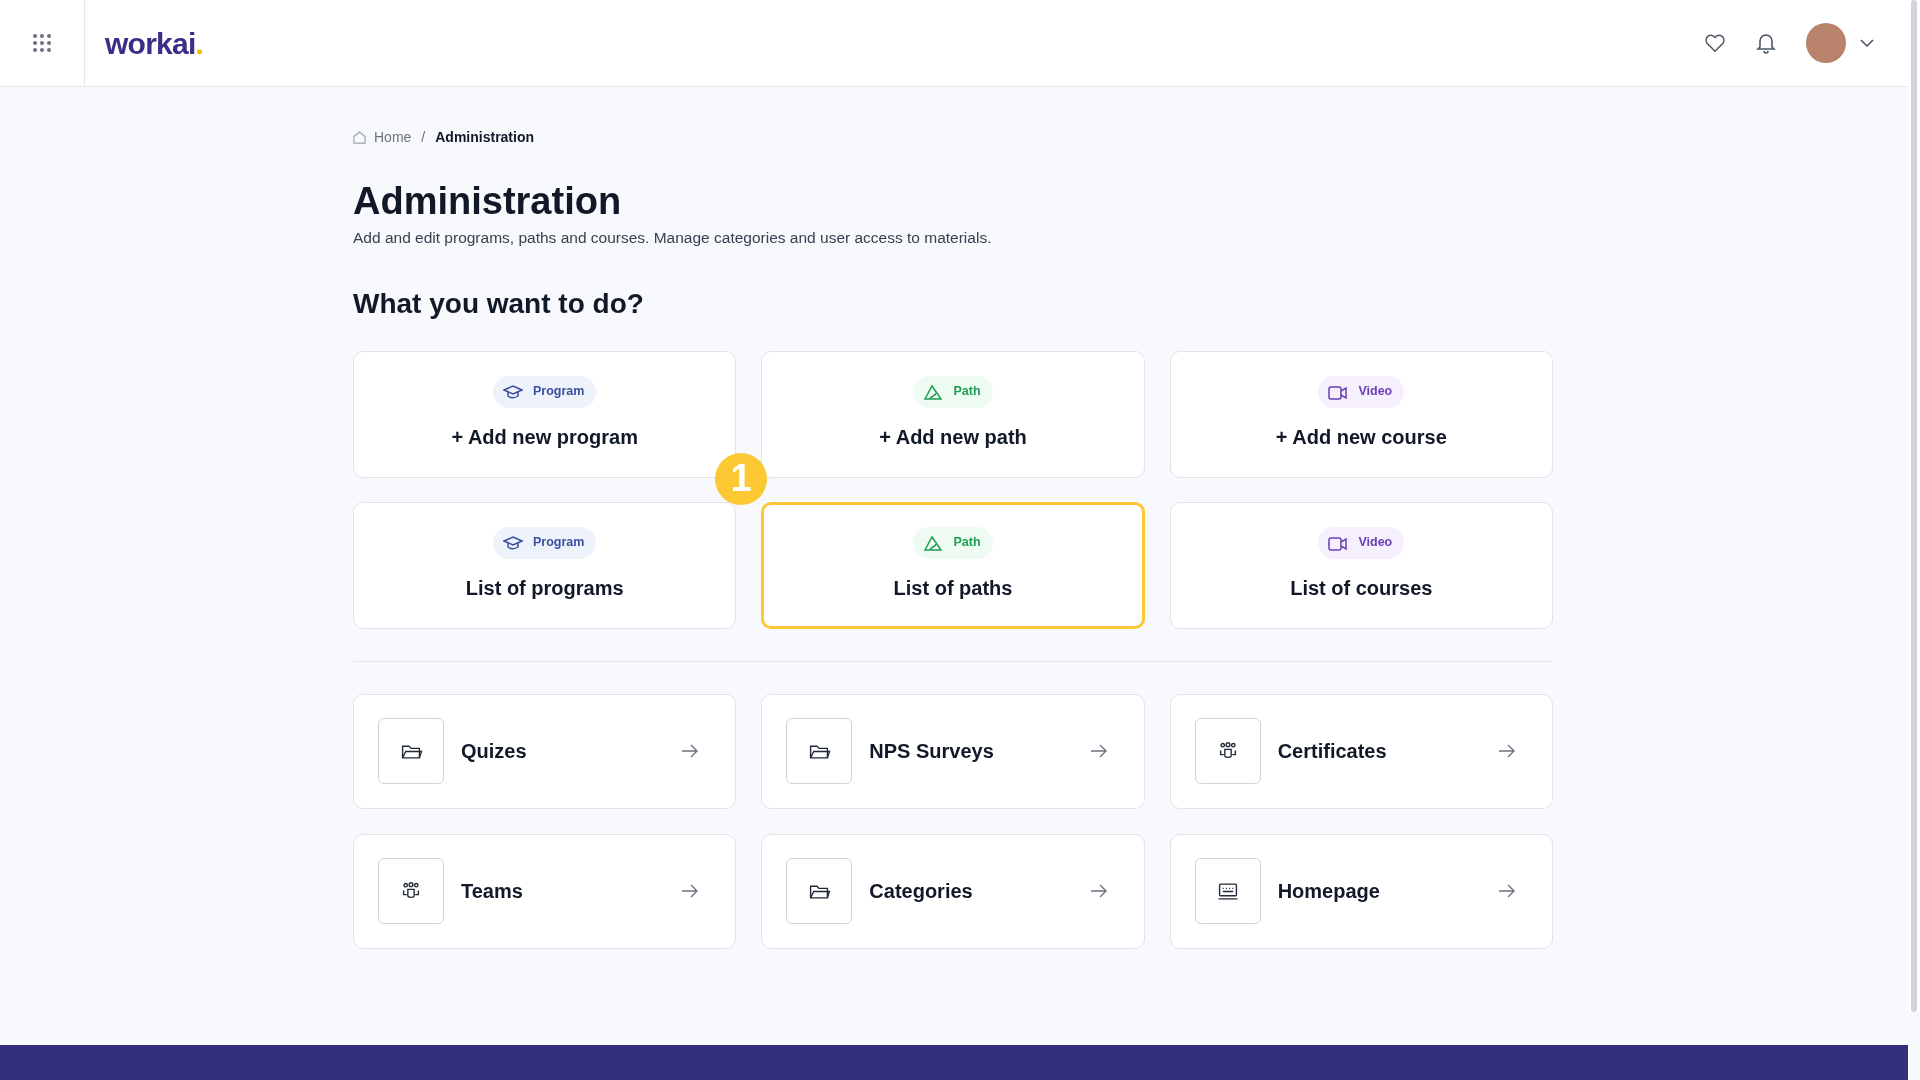 The height and width of the screenshot is (1080, 1920). What do you see at coordinates (741, 478) in the screenshot?
I see `step-marker: 1` at bounding box center [741, 478].